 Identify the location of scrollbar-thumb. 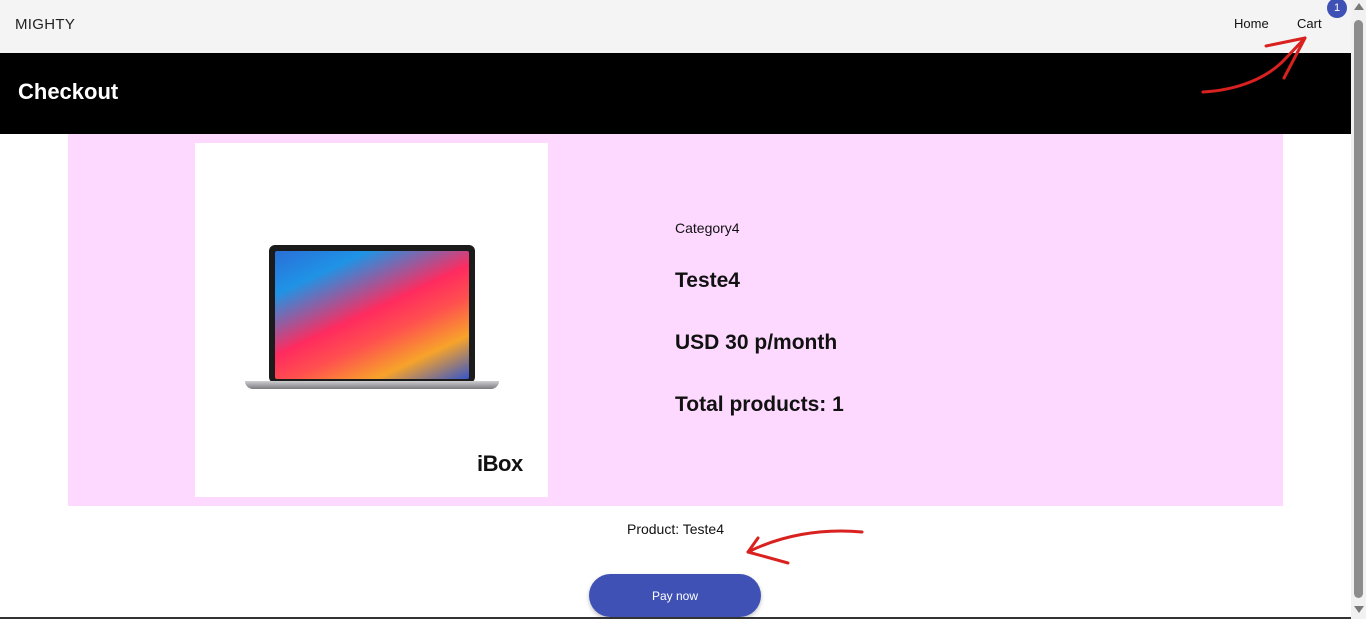
(1358, 309).